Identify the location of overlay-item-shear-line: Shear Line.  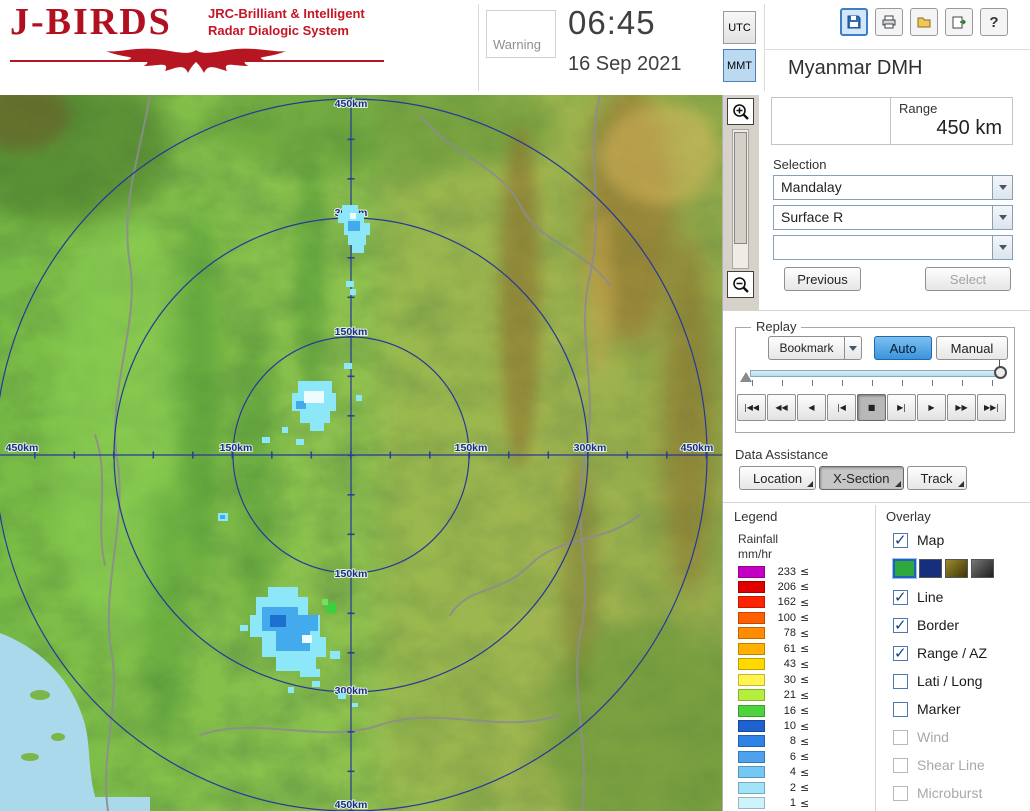
(960, 765).